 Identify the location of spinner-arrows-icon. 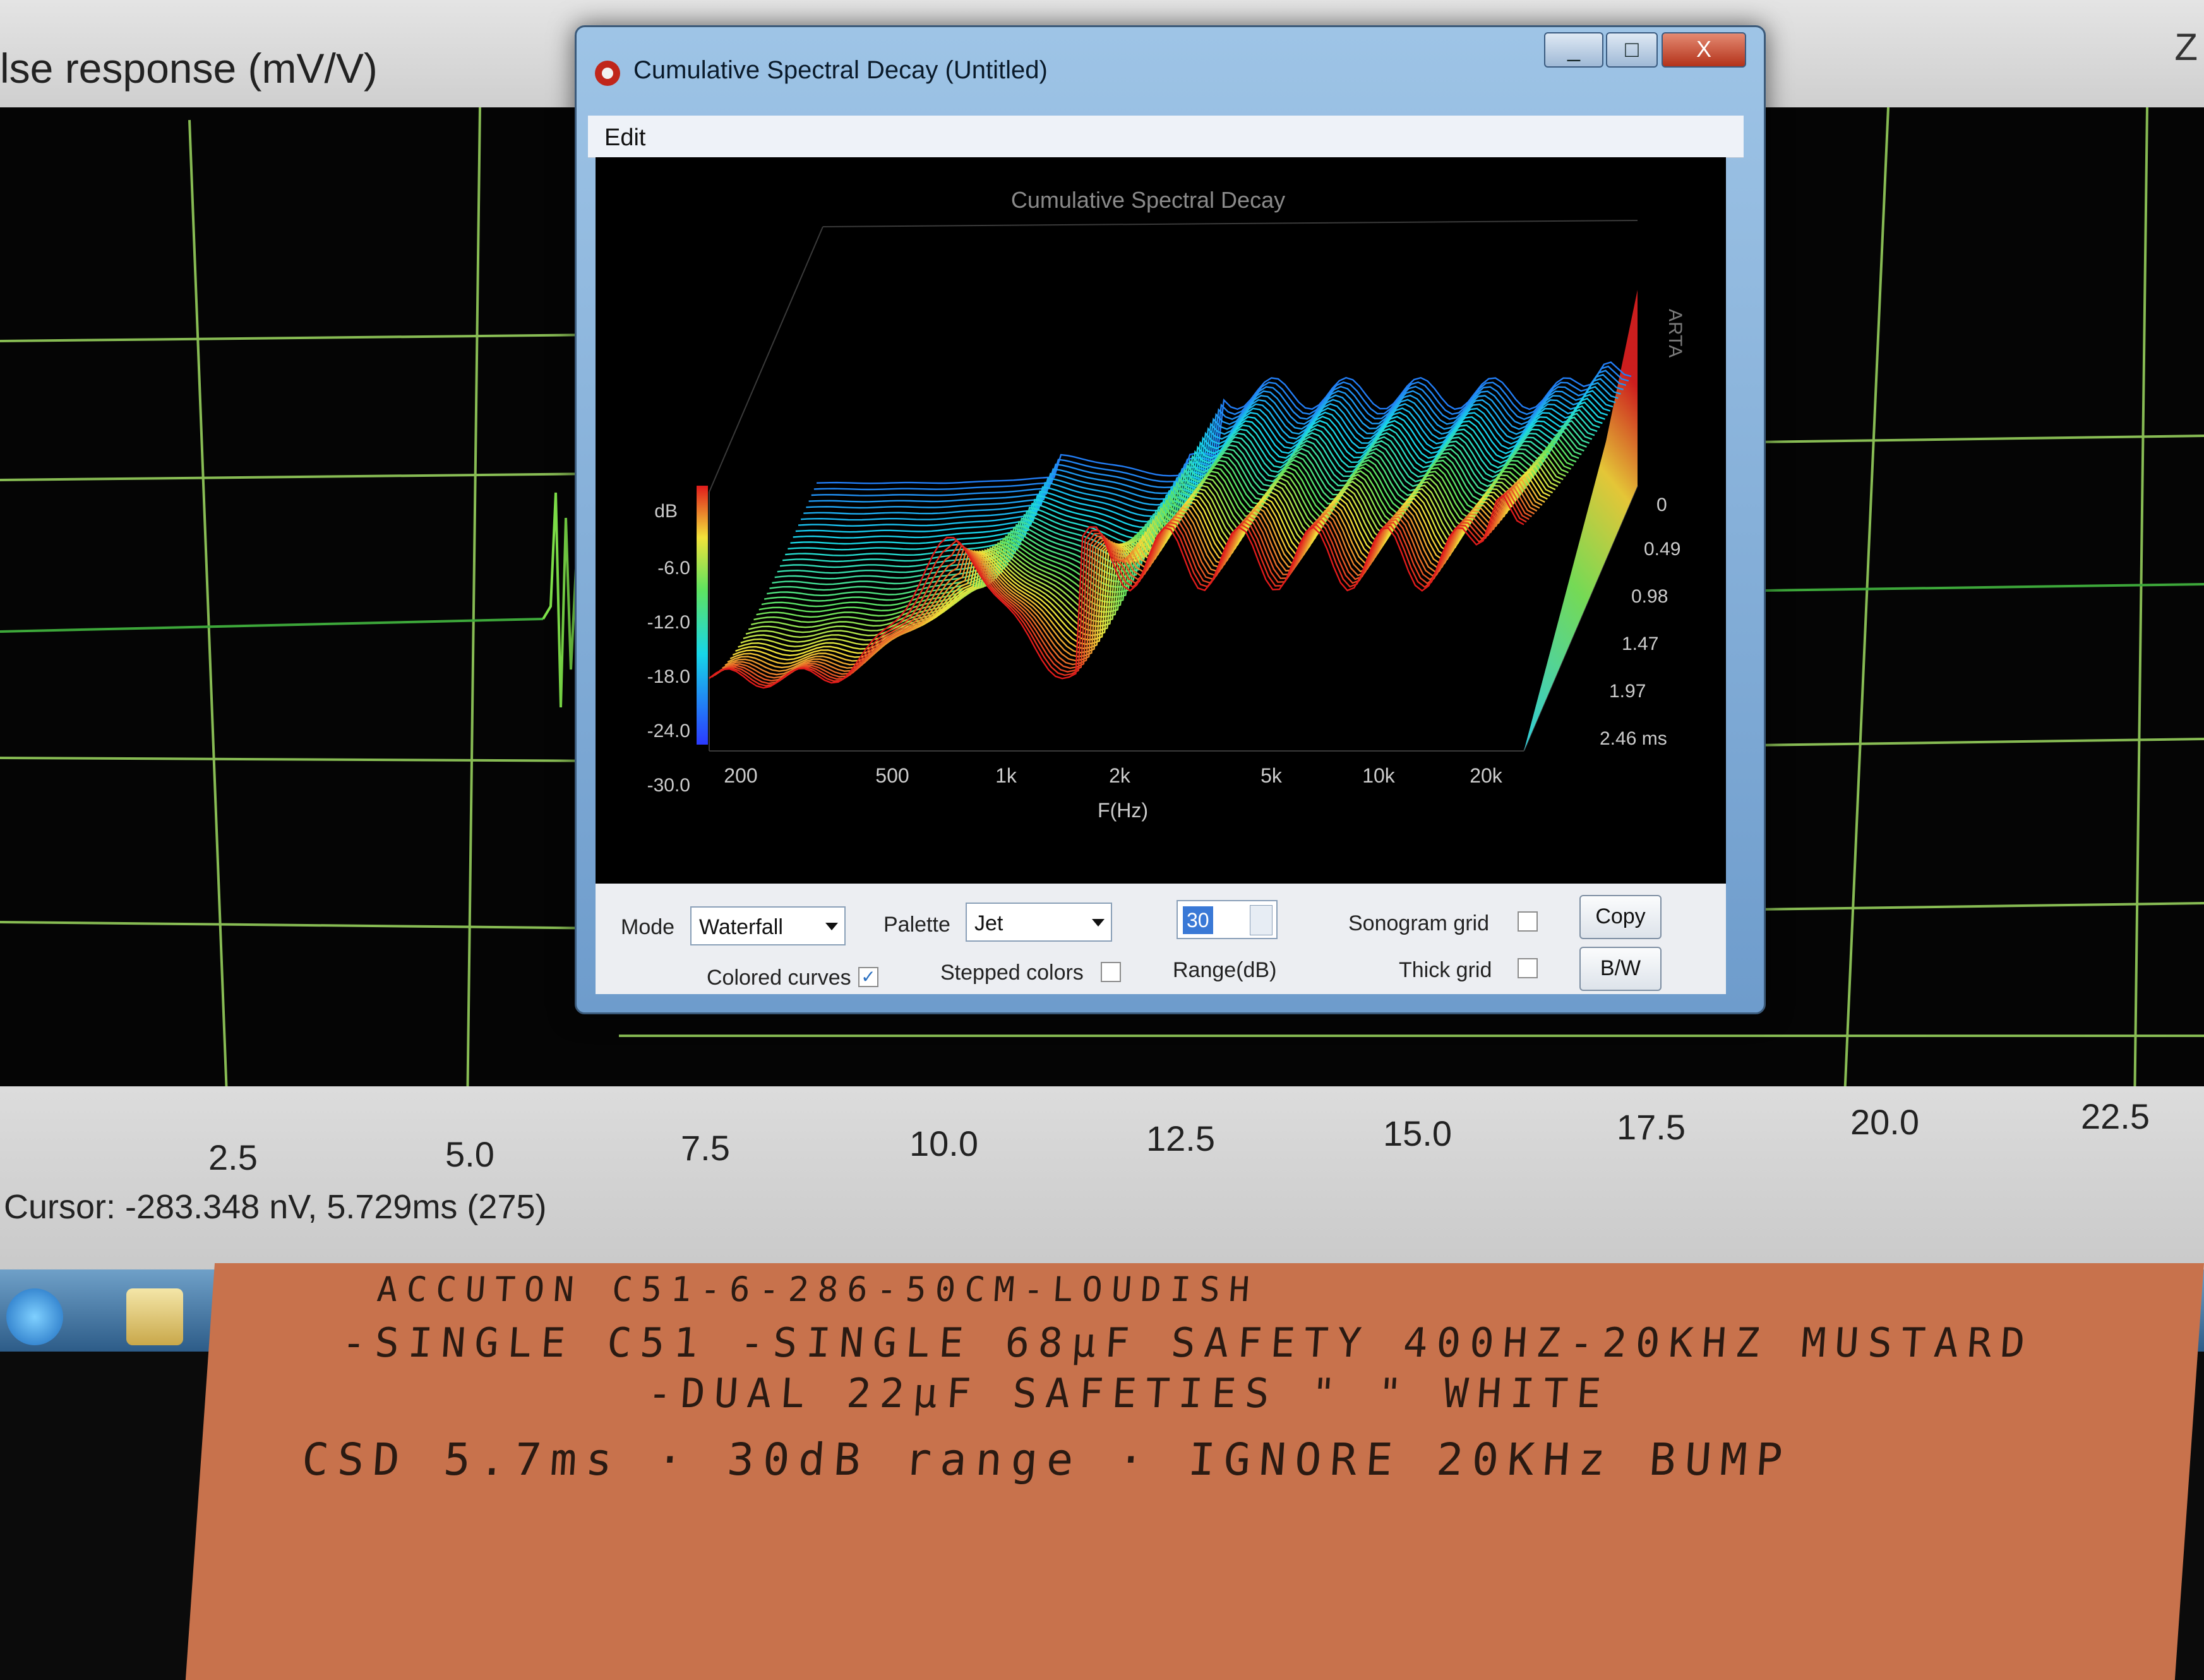
(1261, 920).